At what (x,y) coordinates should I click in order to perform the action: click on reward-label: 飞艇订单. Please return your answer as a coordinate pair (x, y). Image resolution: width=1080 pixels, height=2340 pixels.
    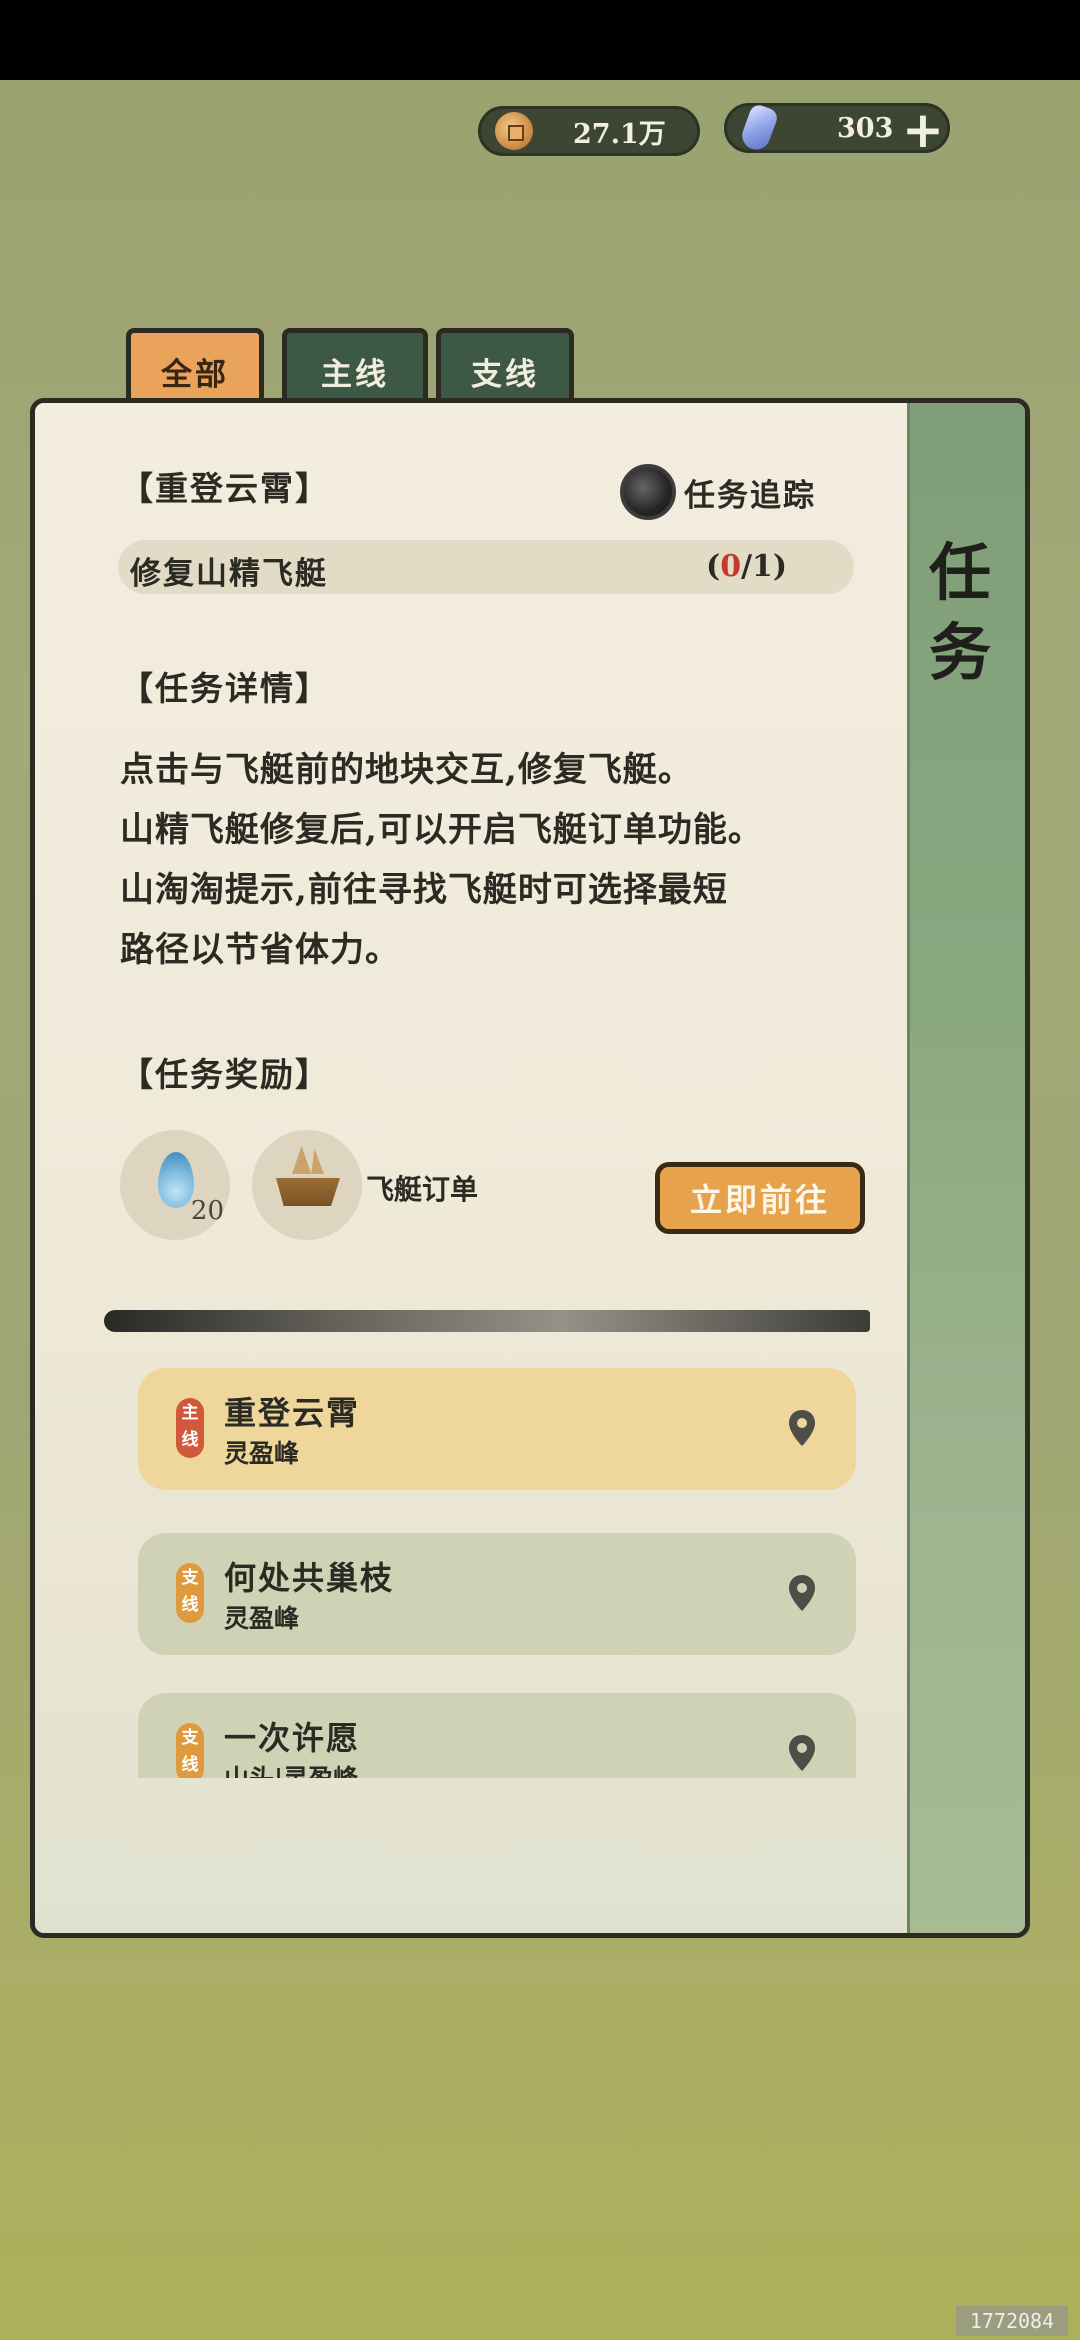
    Looking at the image, I should click on (422, 1189).